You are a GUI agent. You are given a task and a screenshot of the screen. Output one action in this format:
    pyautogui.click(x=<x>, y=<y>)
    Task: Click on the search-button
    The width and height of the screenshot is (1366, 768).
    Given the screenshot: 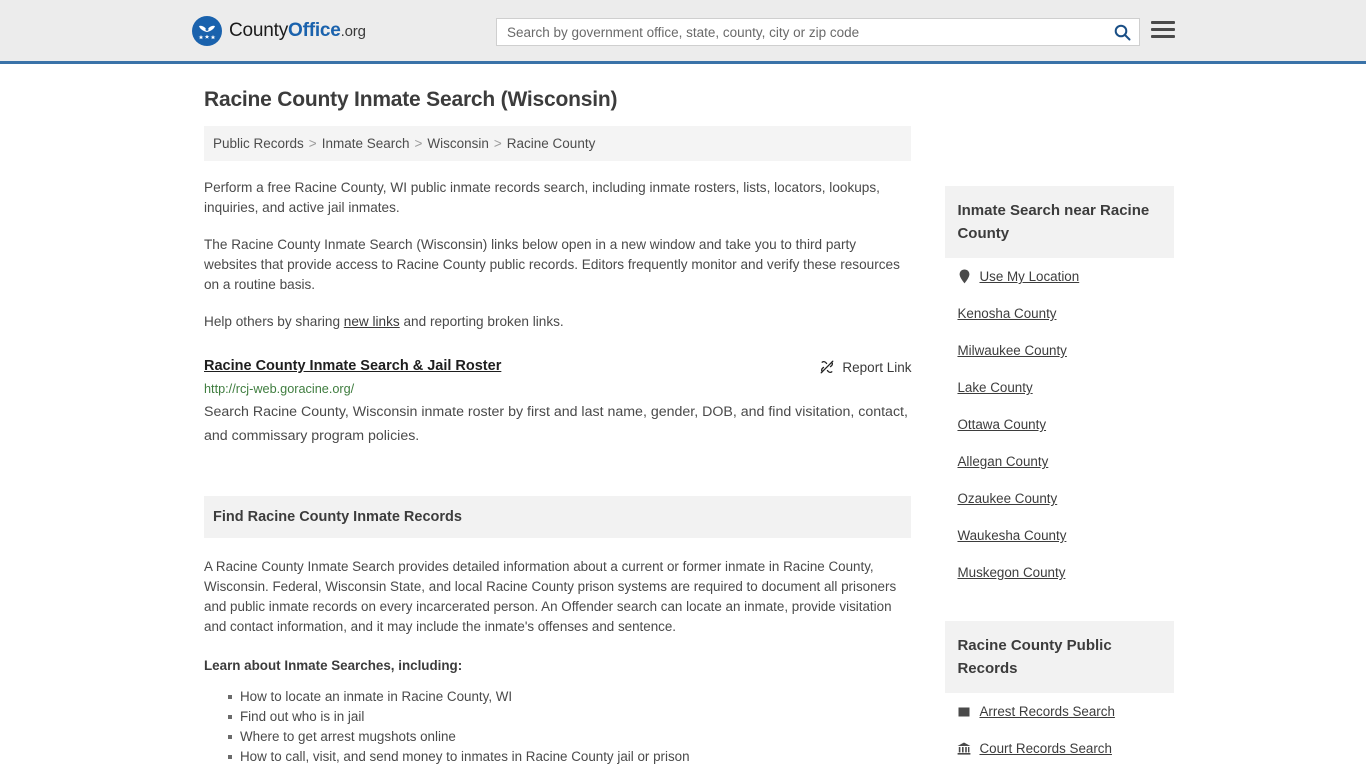 What is the action you would take?
    pyautogui.click(x=1122, y=32)
    